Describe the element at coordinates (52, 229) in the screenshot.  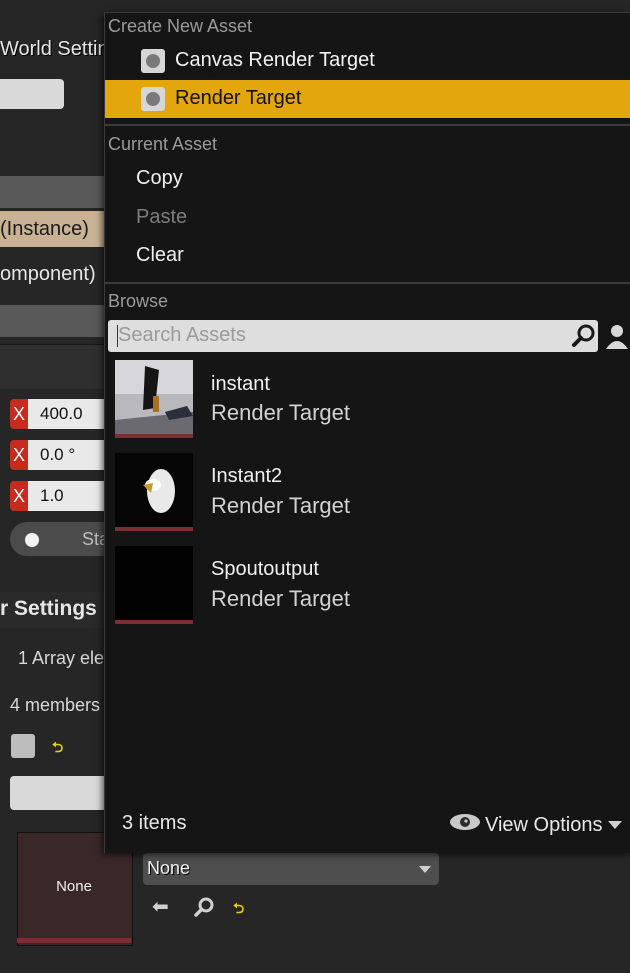
I see `instance-row: (Instance)` at that location.